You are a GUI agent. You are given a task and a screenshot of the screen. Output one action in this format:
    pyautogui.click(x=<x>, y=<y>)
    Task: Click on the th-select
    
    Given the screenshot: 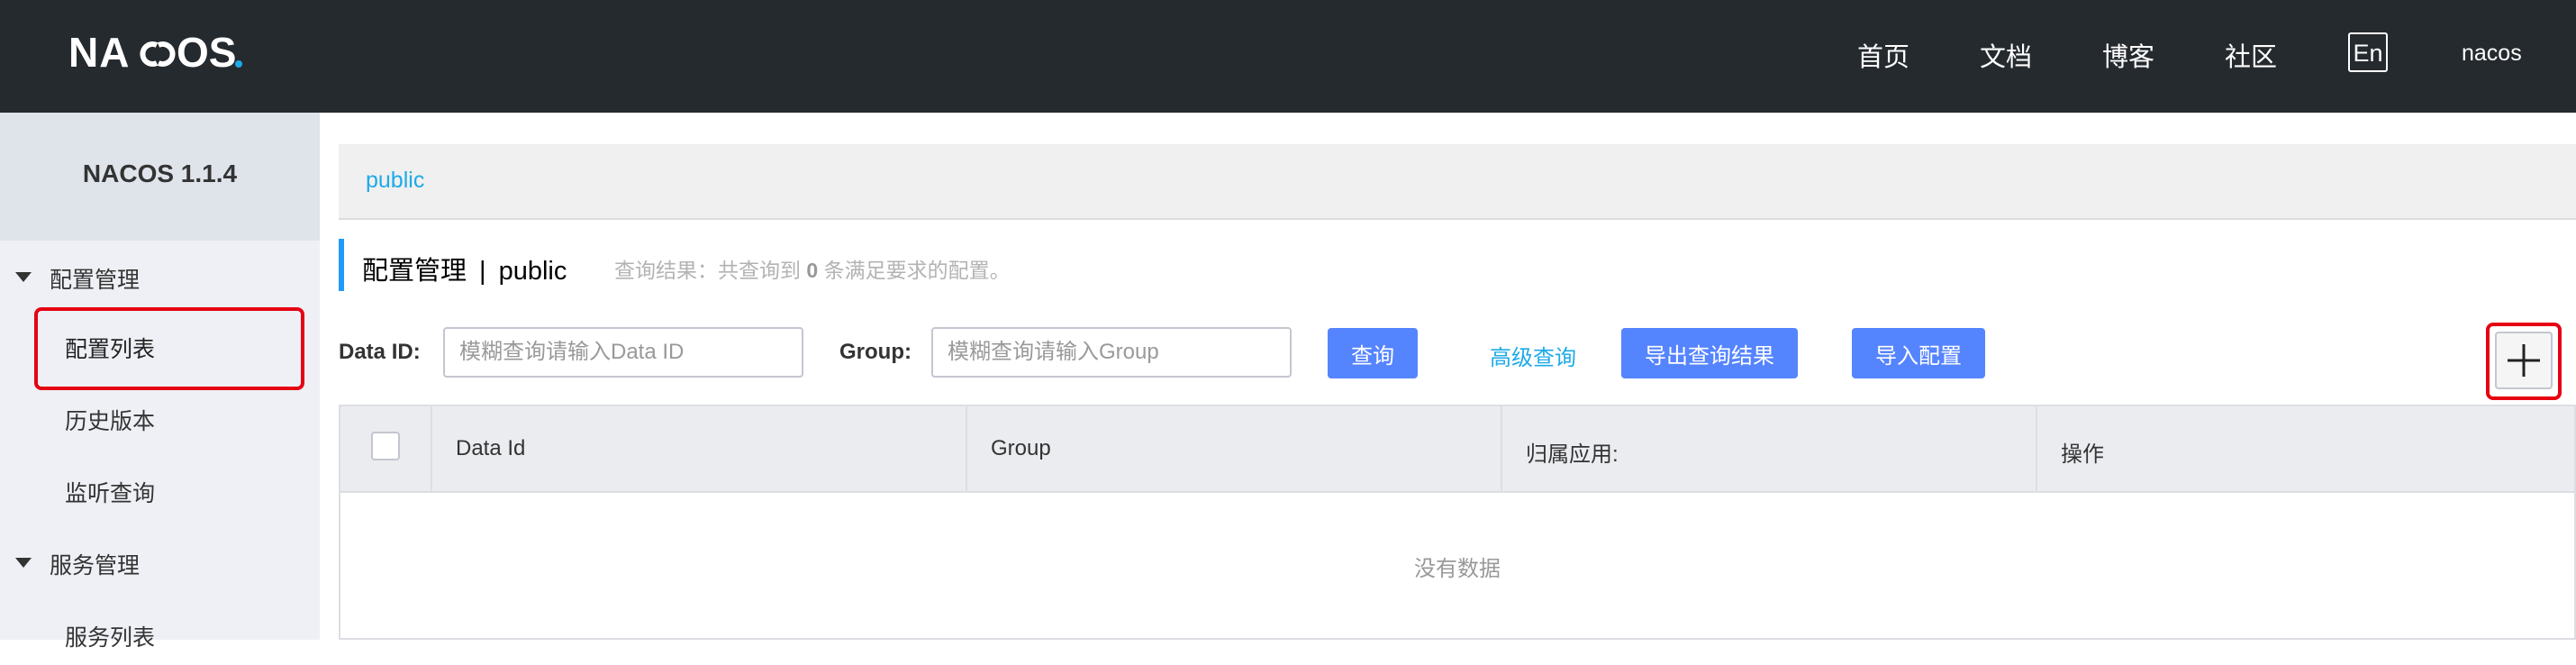 What is the action you would take?
    pyautogui.click(x=386, y=448)
    